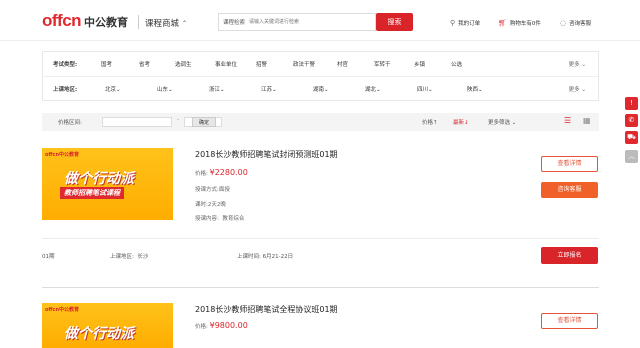 The image size is (640, 348). What do you see at coordinates (48, 257) in the screenshot?
I see `course-1-batch: 01期` at bounding box center [48, 257].